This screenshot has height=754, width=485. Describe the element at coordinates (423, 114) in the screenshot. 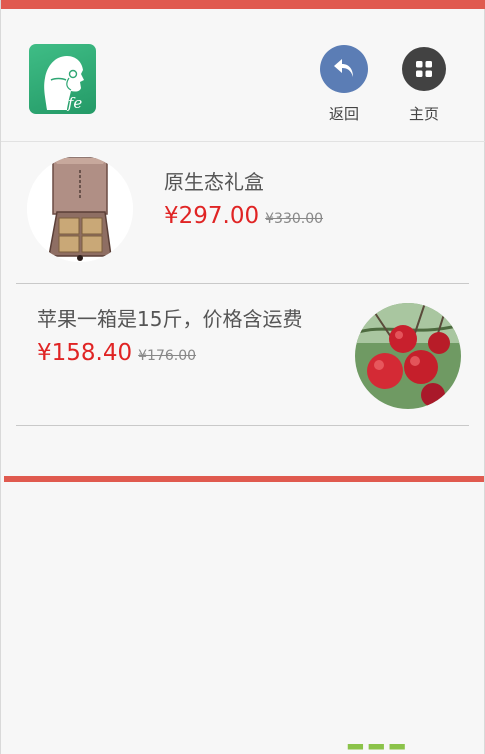

I see `home-label: 主页` at that location.